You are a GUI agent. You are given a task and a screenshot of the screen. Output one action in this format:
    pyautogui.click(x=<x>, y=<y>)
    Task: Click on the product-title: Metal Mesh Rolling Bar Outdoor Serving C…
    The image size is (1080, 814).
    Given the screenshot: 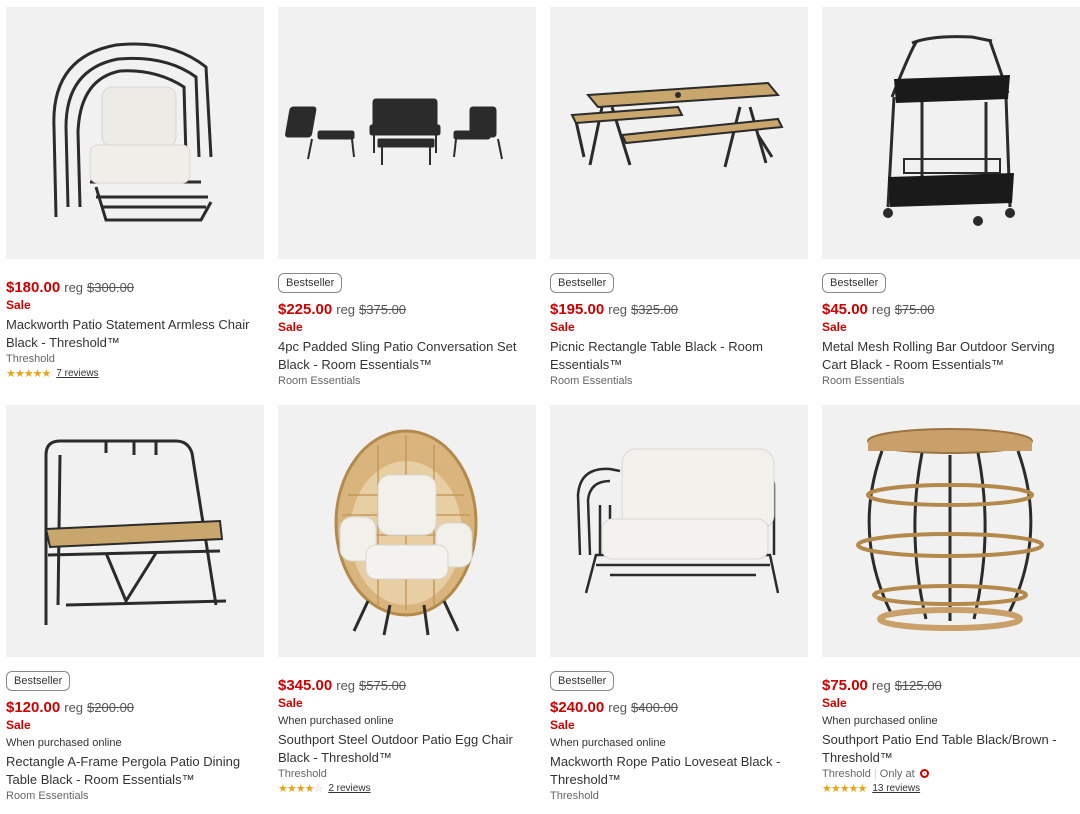 What is the action you would take?
    pyautogui.click(x=951, y=356)
    